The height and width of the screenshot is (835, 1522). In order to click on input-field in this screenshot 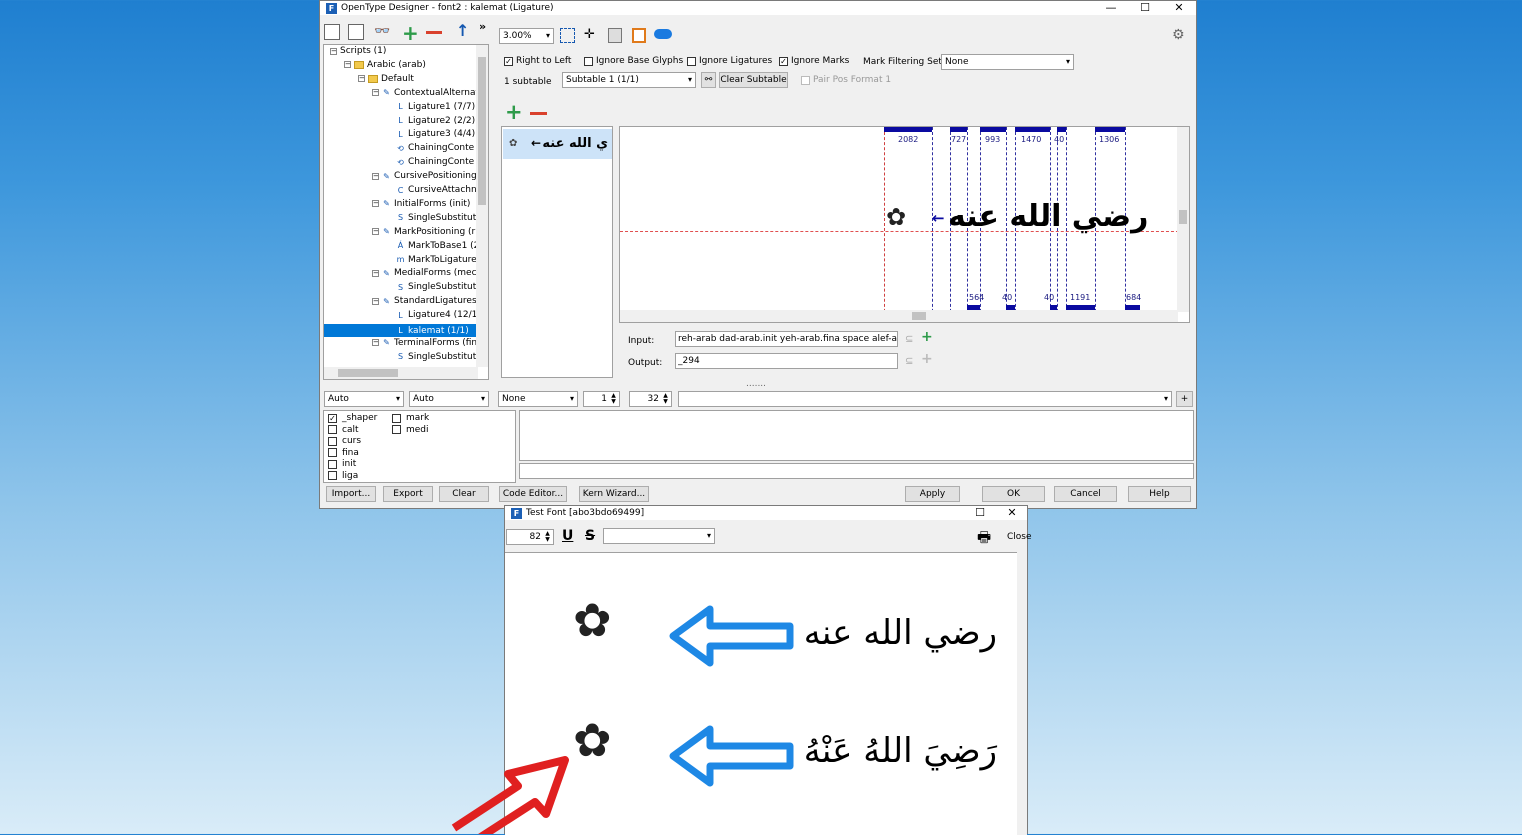, I will do `click(786, 339)`.